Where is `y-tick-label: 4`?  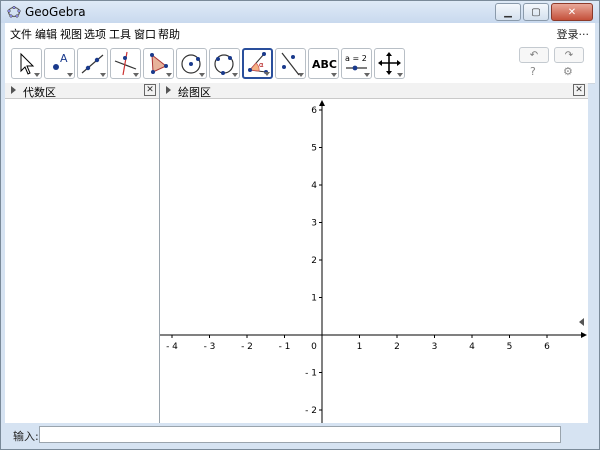
y-tick-label: 4 is located at coordinates (314, 186).